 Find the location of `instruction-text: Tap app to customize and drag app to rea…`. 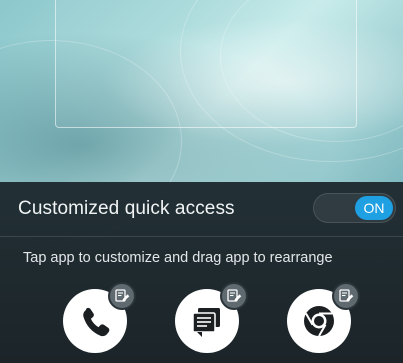

instruction-text: Tap app to customize and drag app to rea… is located at coordinates (178, 258).